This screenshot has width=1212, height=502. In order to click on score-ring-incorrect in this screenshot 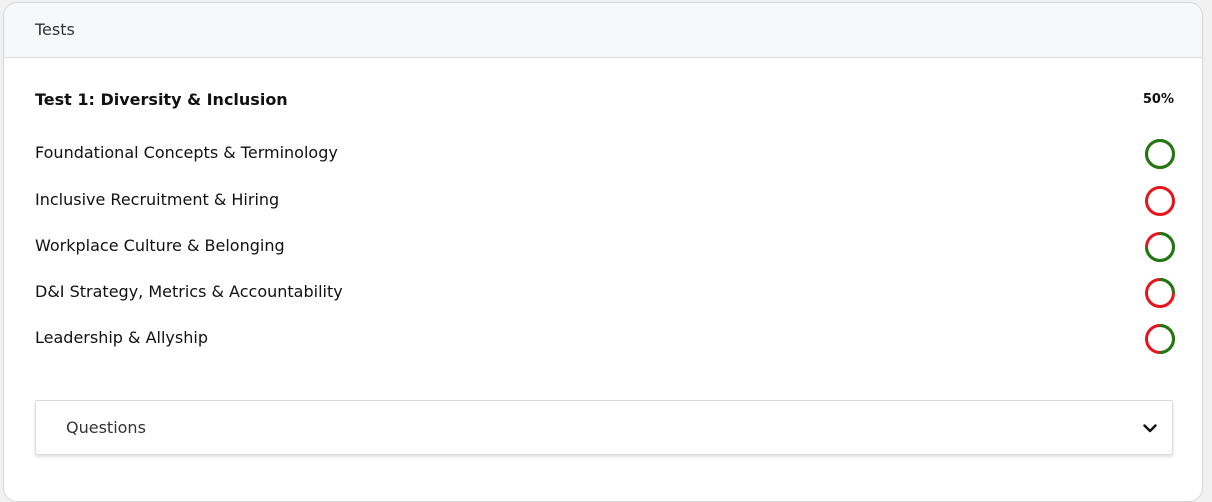, I will do `click(1160, 201)`.